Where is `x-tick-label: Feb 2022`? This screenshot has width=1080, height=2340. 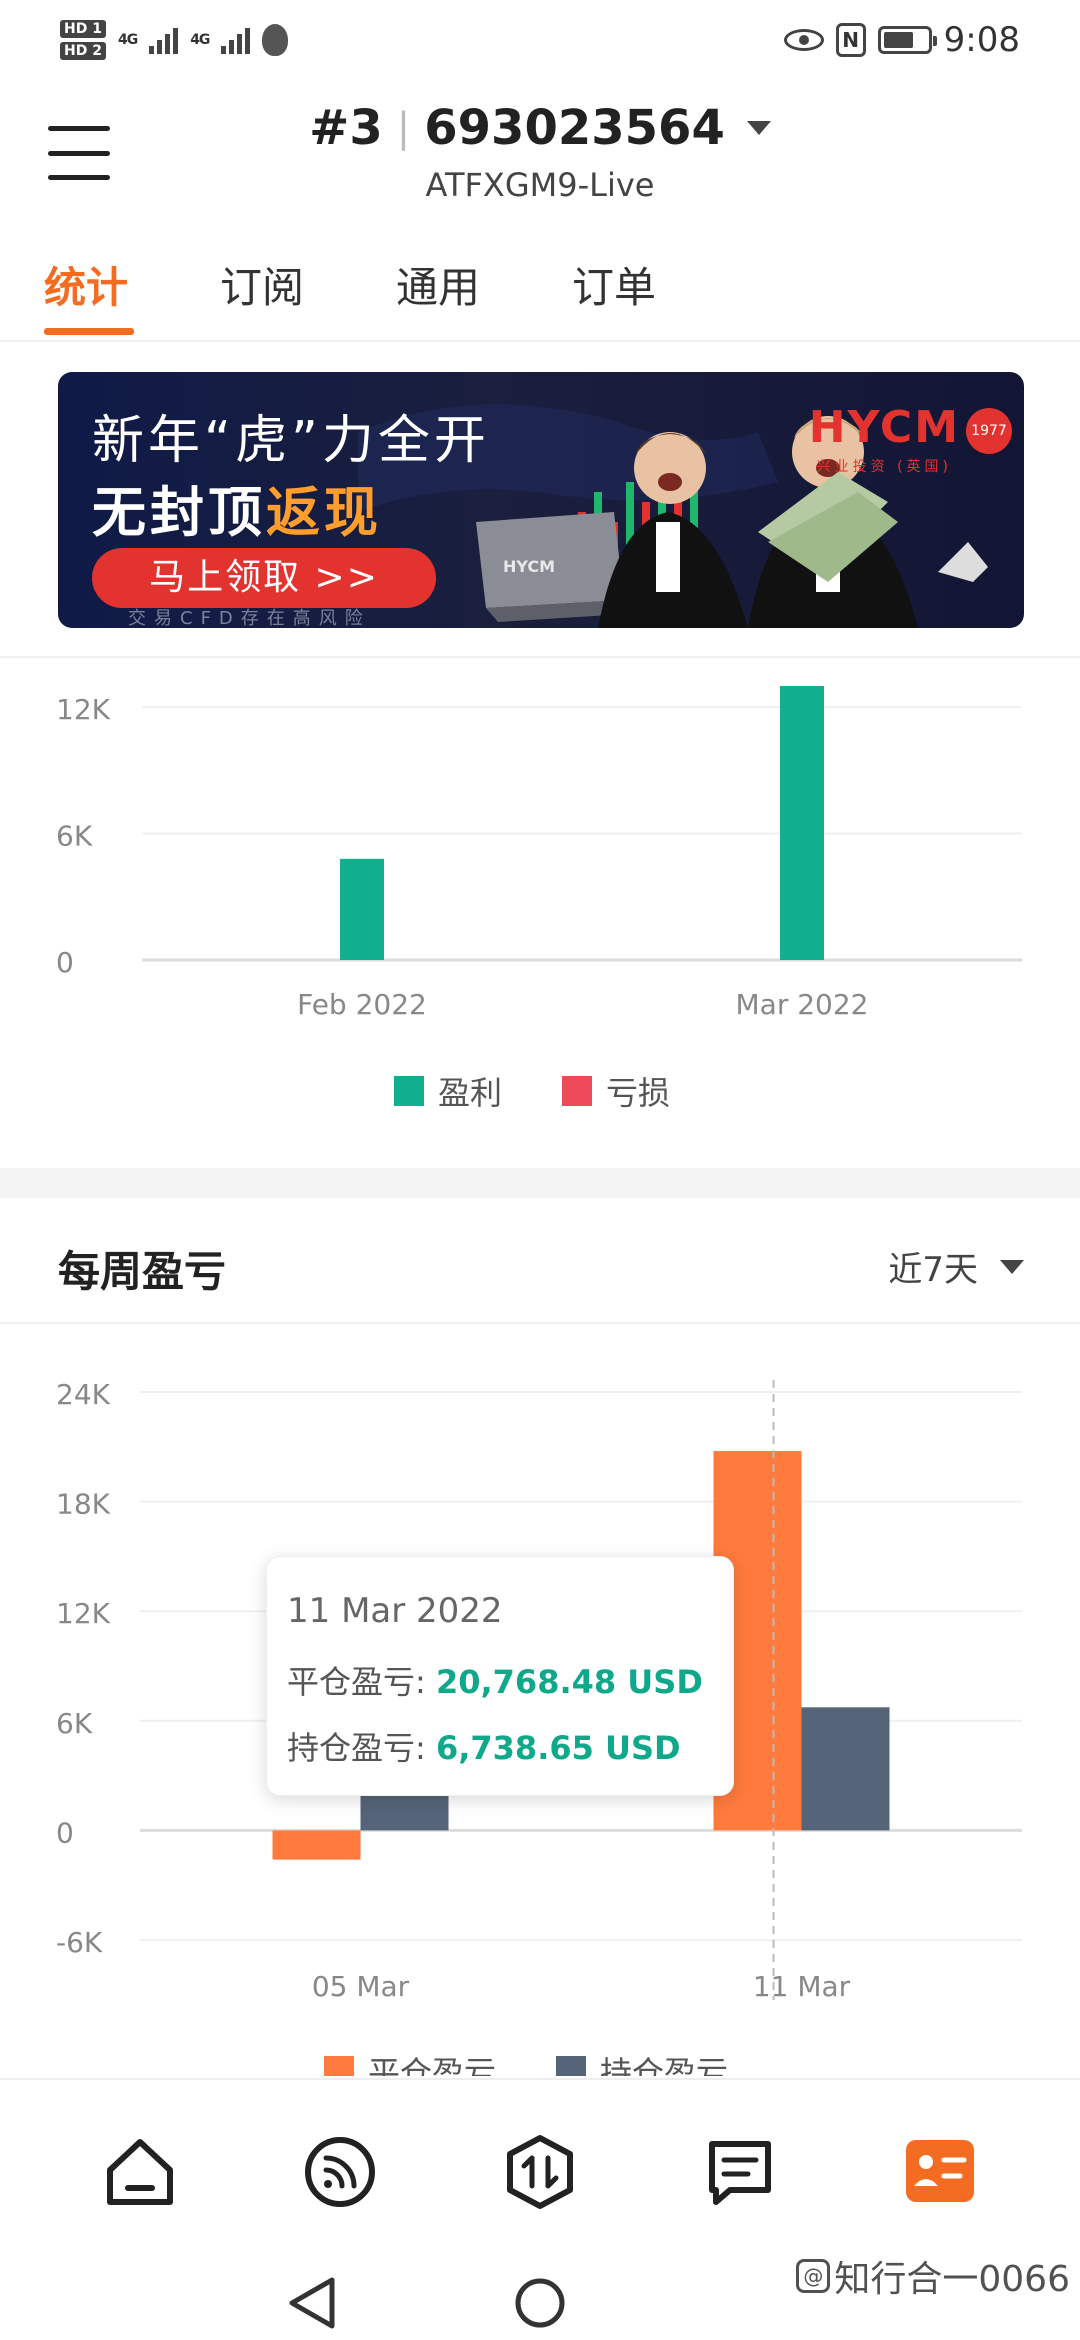 x-tick-label: Feb 2022 is located at coordinates (362, 1004).